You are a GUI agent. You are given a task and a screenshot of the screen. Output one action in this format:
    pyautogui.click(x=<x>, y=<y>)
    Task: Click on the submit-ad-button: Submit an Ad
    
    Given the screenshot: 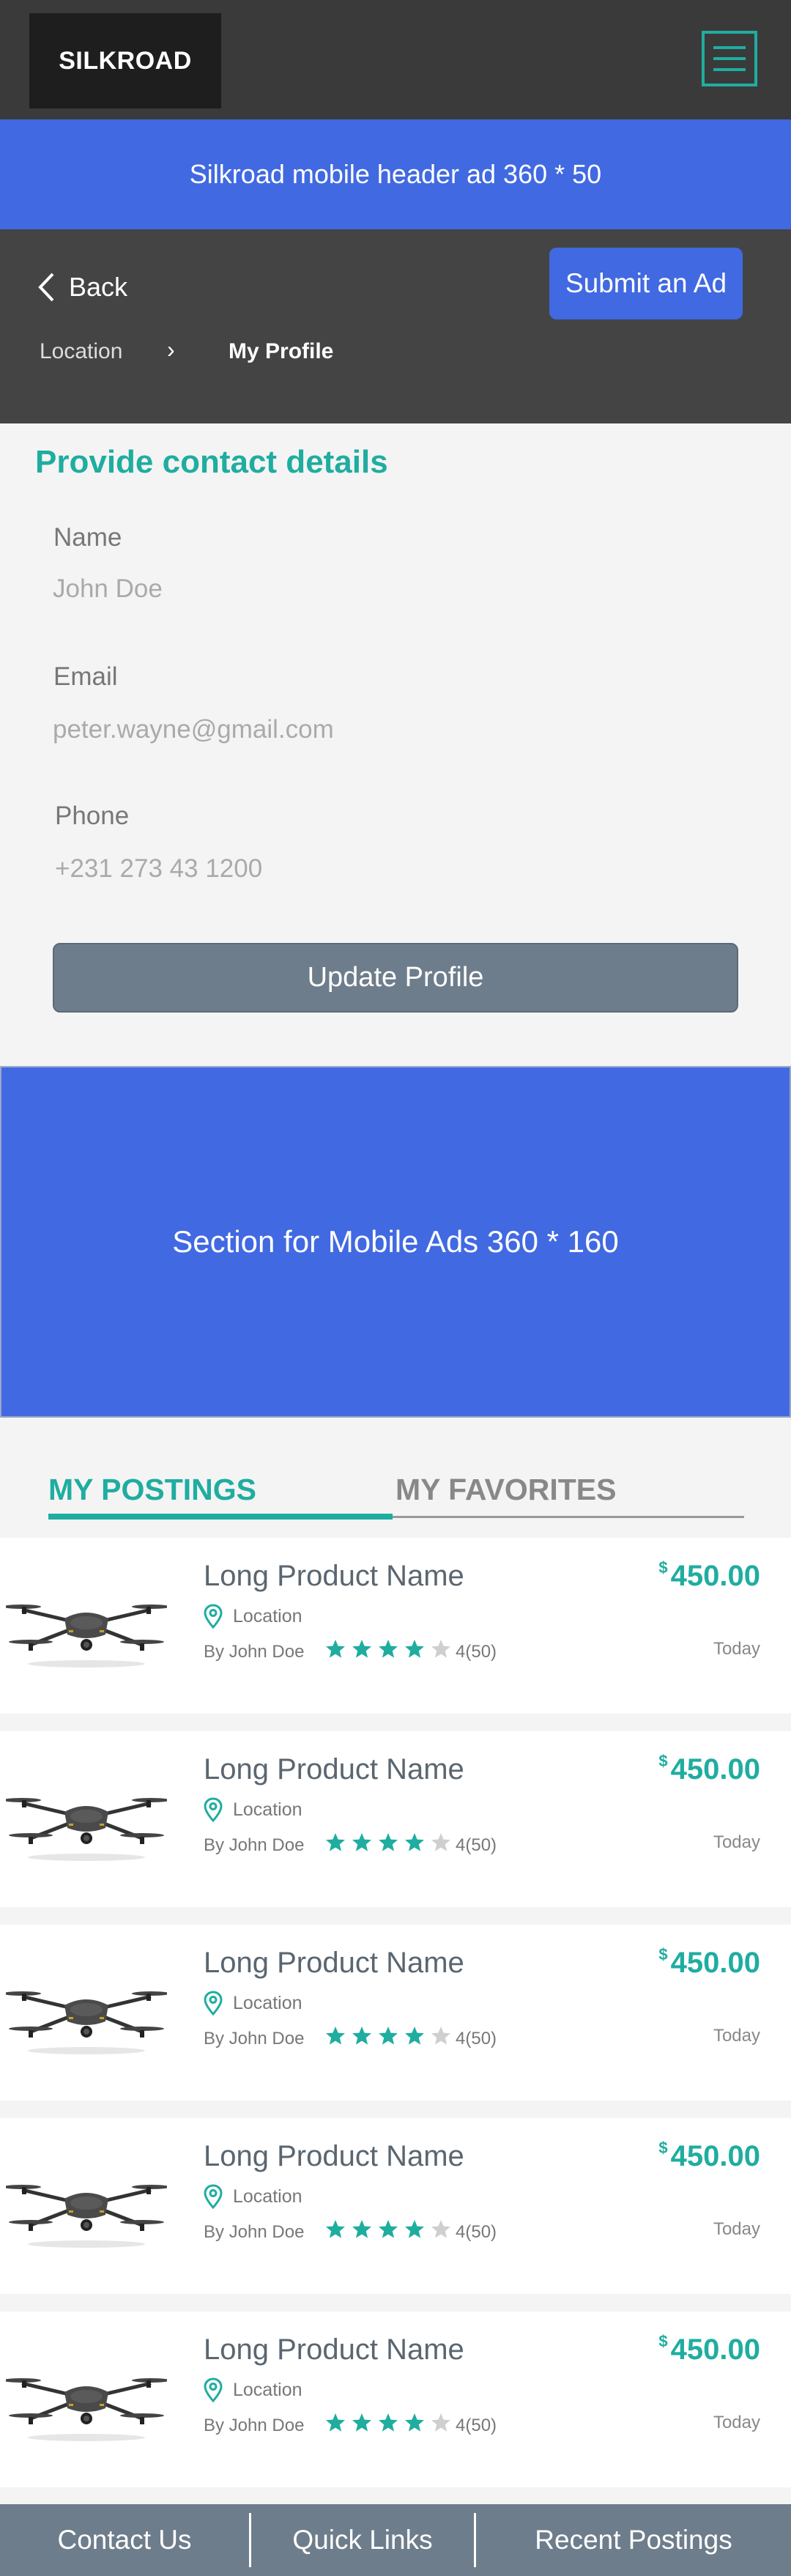 What is the action you would take?
    pyautogui.click(x=646, y=283)
    